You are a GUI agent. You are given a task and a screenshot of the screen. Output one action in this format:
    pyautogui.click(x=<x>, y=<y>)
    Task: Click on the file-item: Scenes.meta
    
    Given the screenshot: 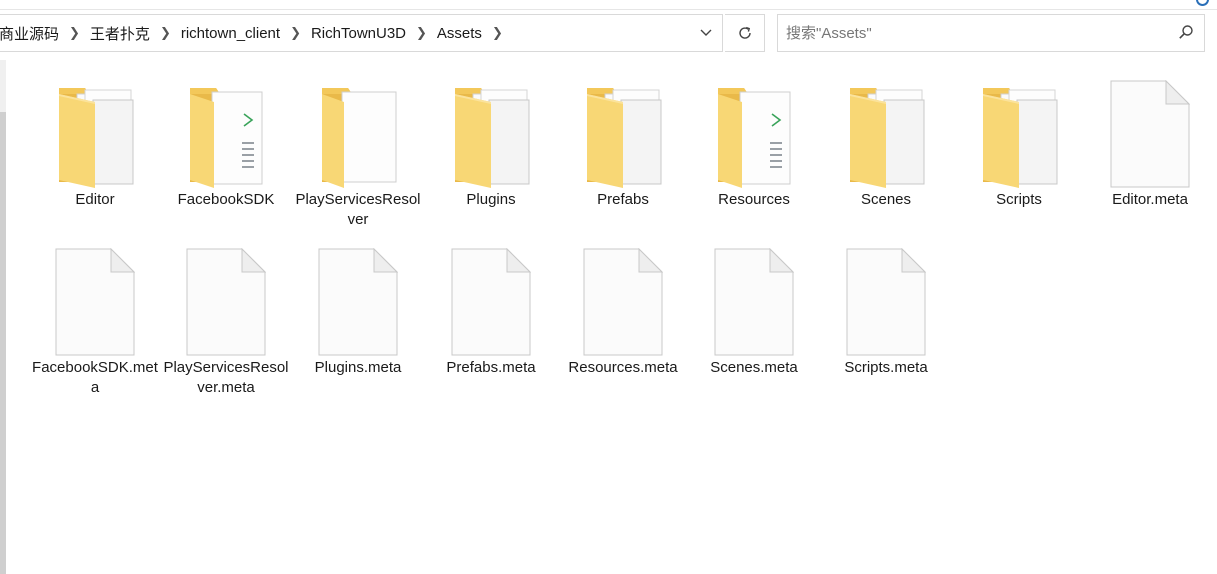 What is the action you would take?
    pyautogui.click(x=754, y=328)
    